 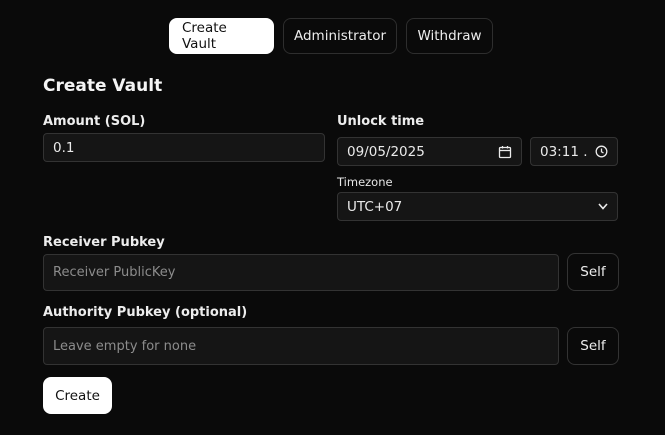 What do you see at coordinates (184, 147) in the screenshot?
I see `amount-input: 0.1` at bounding box center [184, 147].